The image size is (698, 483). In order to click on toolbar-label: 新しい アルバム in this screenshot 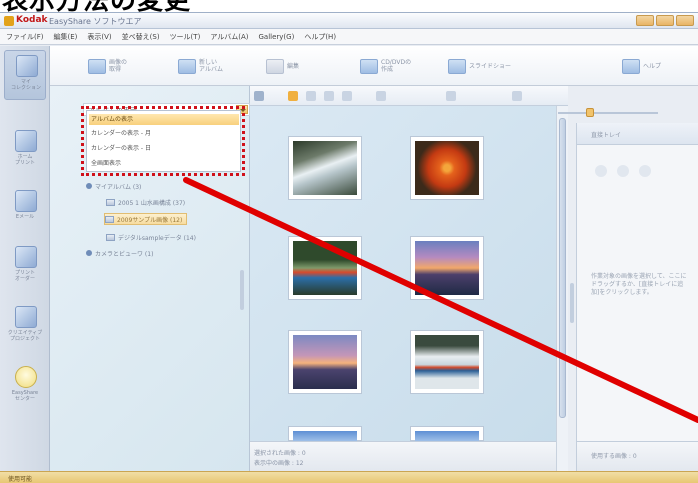, I will do `click(211, 66)`.